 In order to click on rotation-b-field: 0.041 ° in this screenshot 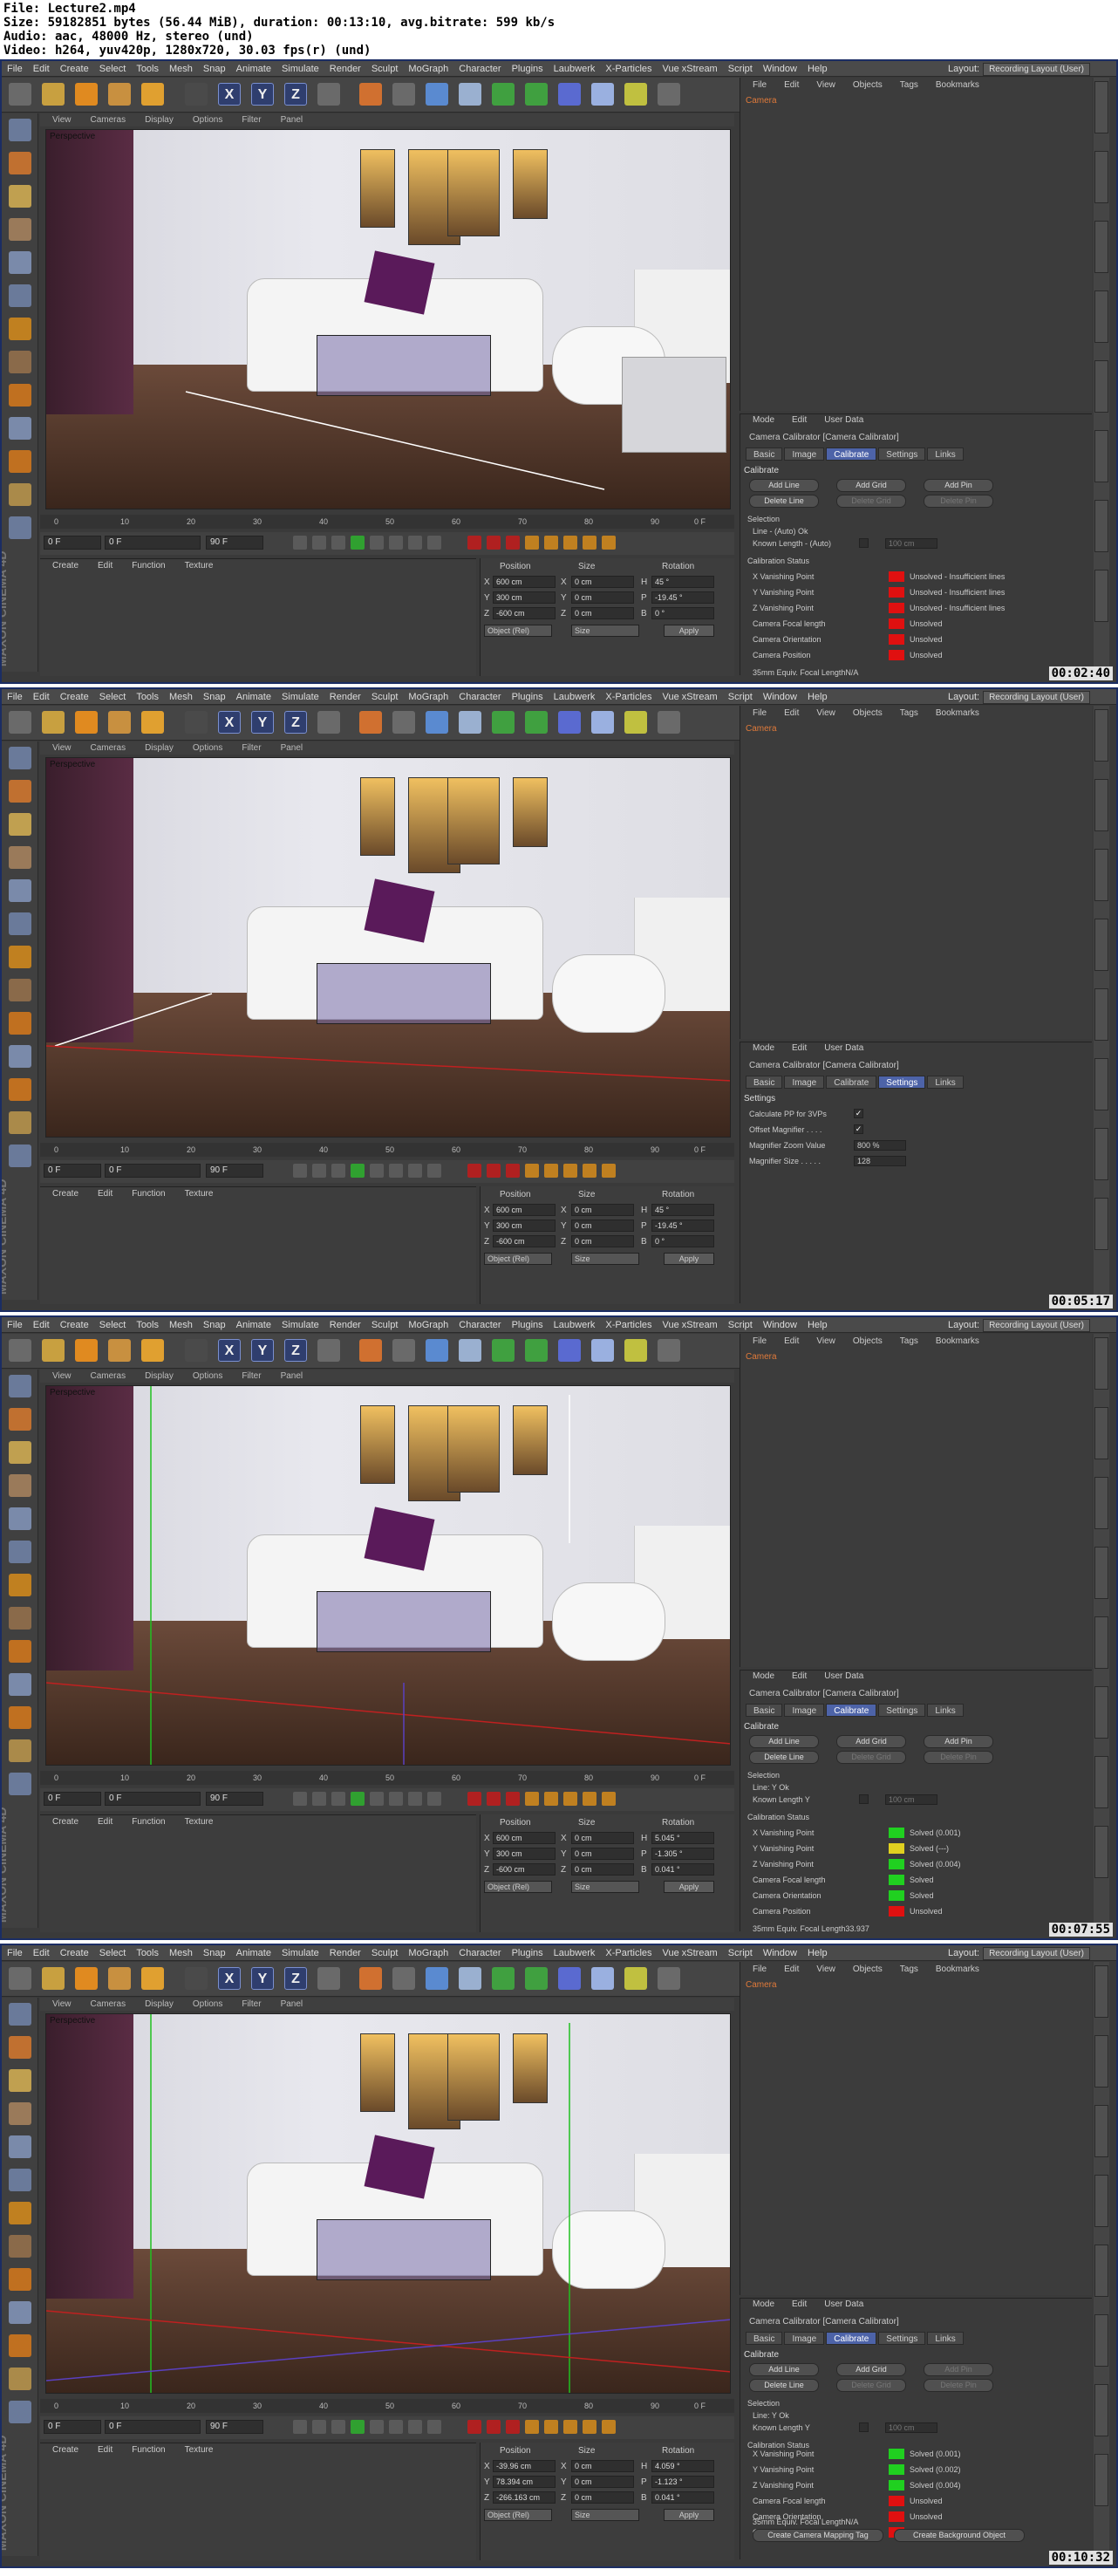, I will do `click(682, 1869)`.